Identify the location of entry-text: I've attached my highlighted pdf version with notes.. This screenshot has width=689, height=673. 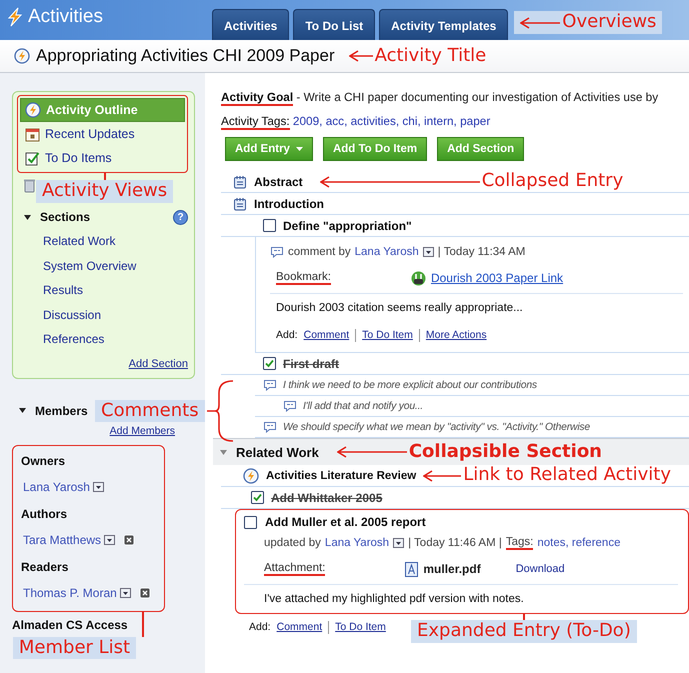
(394, 599).